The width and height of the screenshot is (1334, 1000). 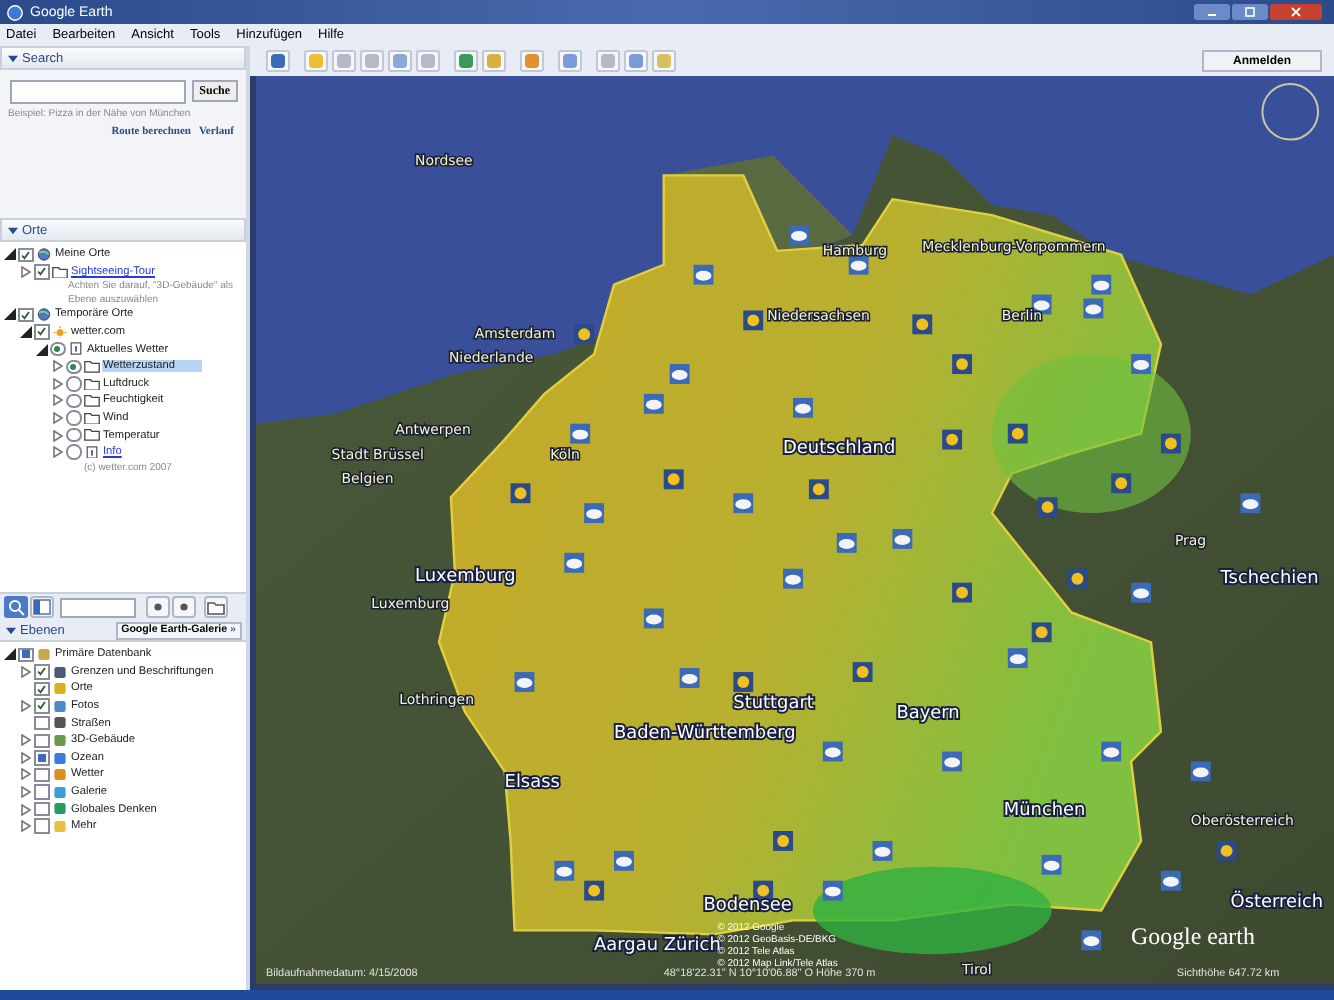 What do you see at coordinates (98, 92) in the screenshot?
I see `search-field` at bounding box center [98, 92].